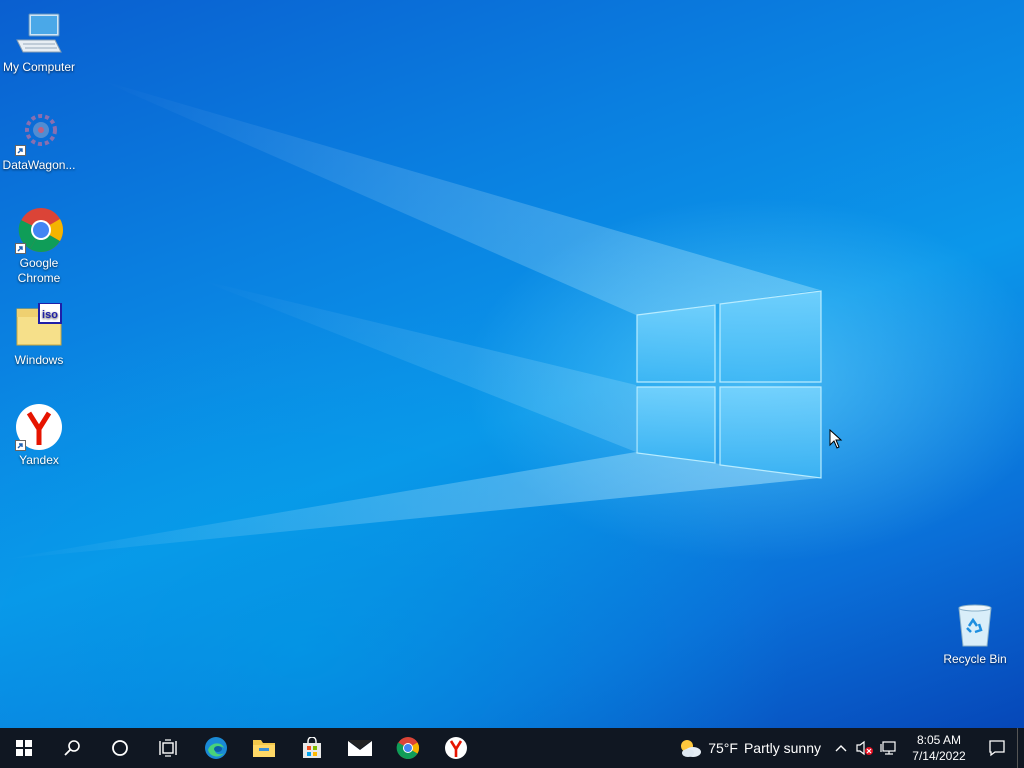 The image size is (1024, 768). I want to click on cortana-button, so click(120, 748).